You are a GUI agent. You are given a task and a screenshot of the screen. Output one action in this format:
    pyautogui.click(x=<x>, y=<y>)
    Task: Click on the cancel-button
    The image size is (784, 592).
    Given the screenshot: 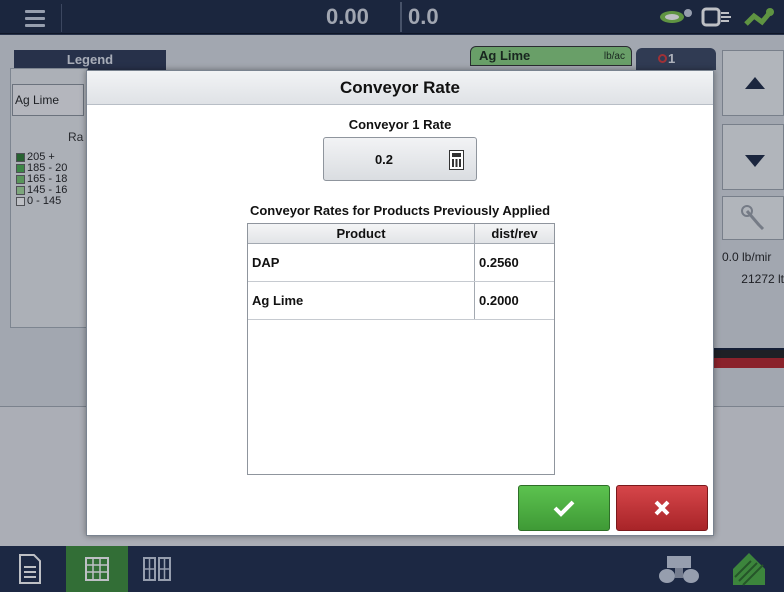 What is the action you would take?
    pyautogui.click(x=662, y=508)
    